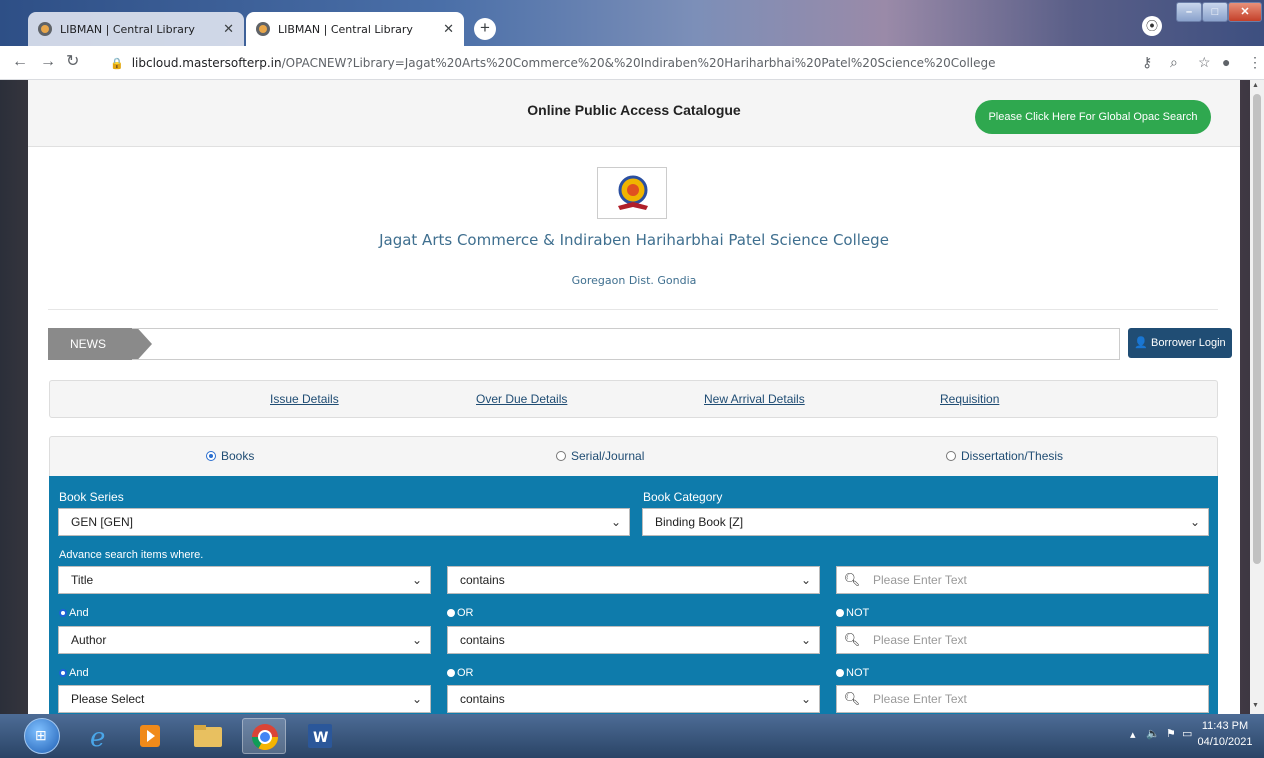  What do you see at coordinates (150, 736) in the screenshot?
I see `media-player-taskbar-icon` at bounding box center [150, 736].